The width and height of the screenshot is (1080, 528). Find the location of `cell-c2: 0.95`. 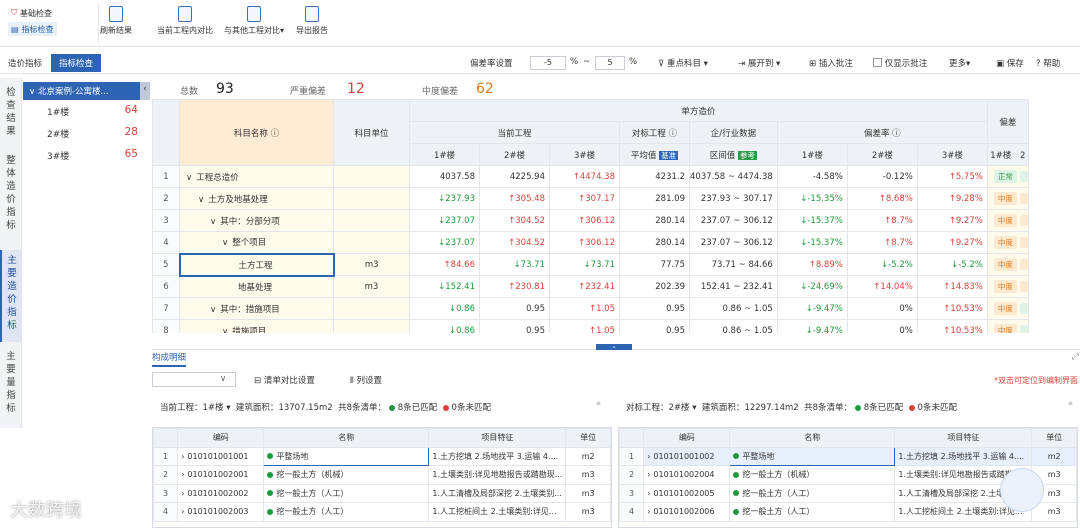

cell-c2: 0.95 is located at coordinates (514, 308).